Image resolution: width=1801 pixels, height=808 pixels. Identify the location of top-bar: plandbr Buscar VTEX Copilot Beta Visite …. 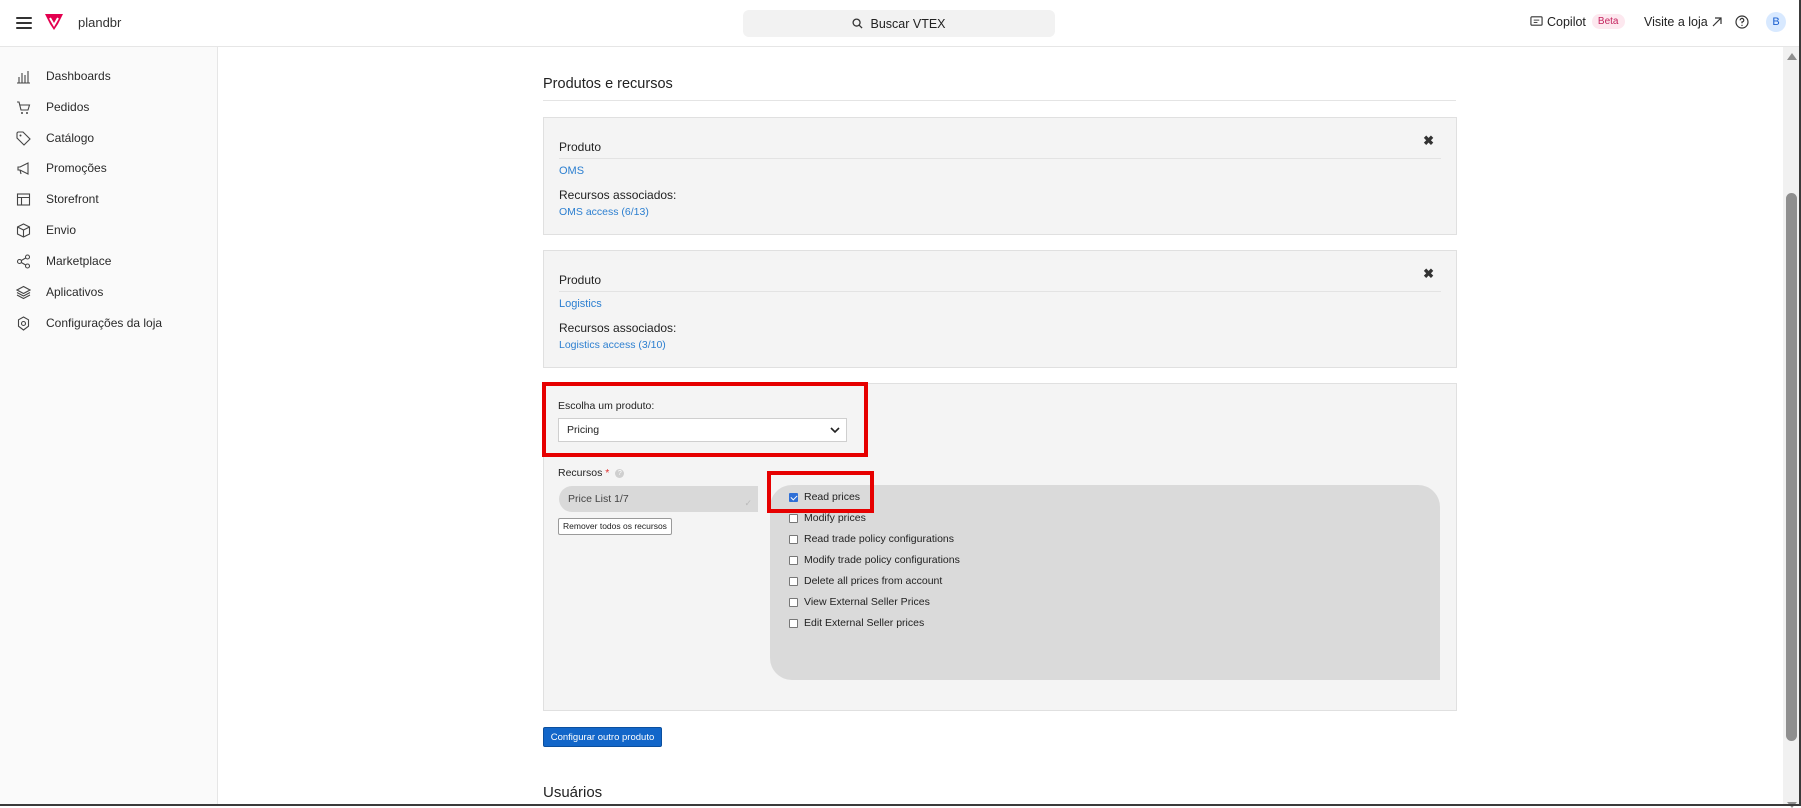
(900, 23).